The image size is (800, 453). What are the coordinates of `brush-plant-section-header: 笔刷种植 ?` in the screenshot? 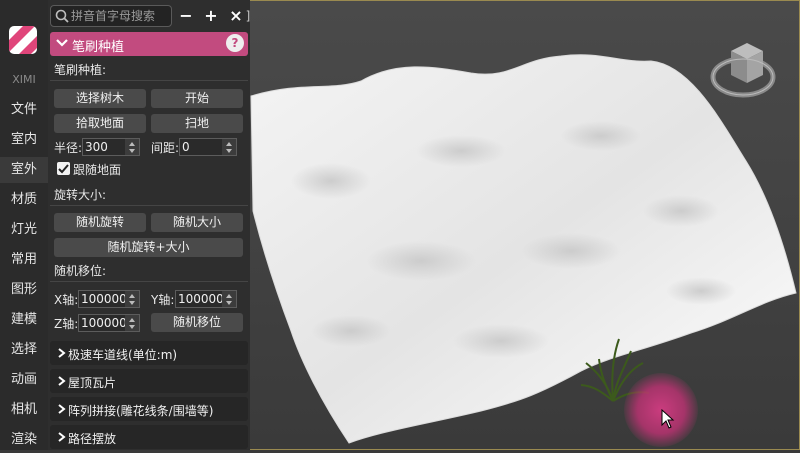 It's located at (149, 44).